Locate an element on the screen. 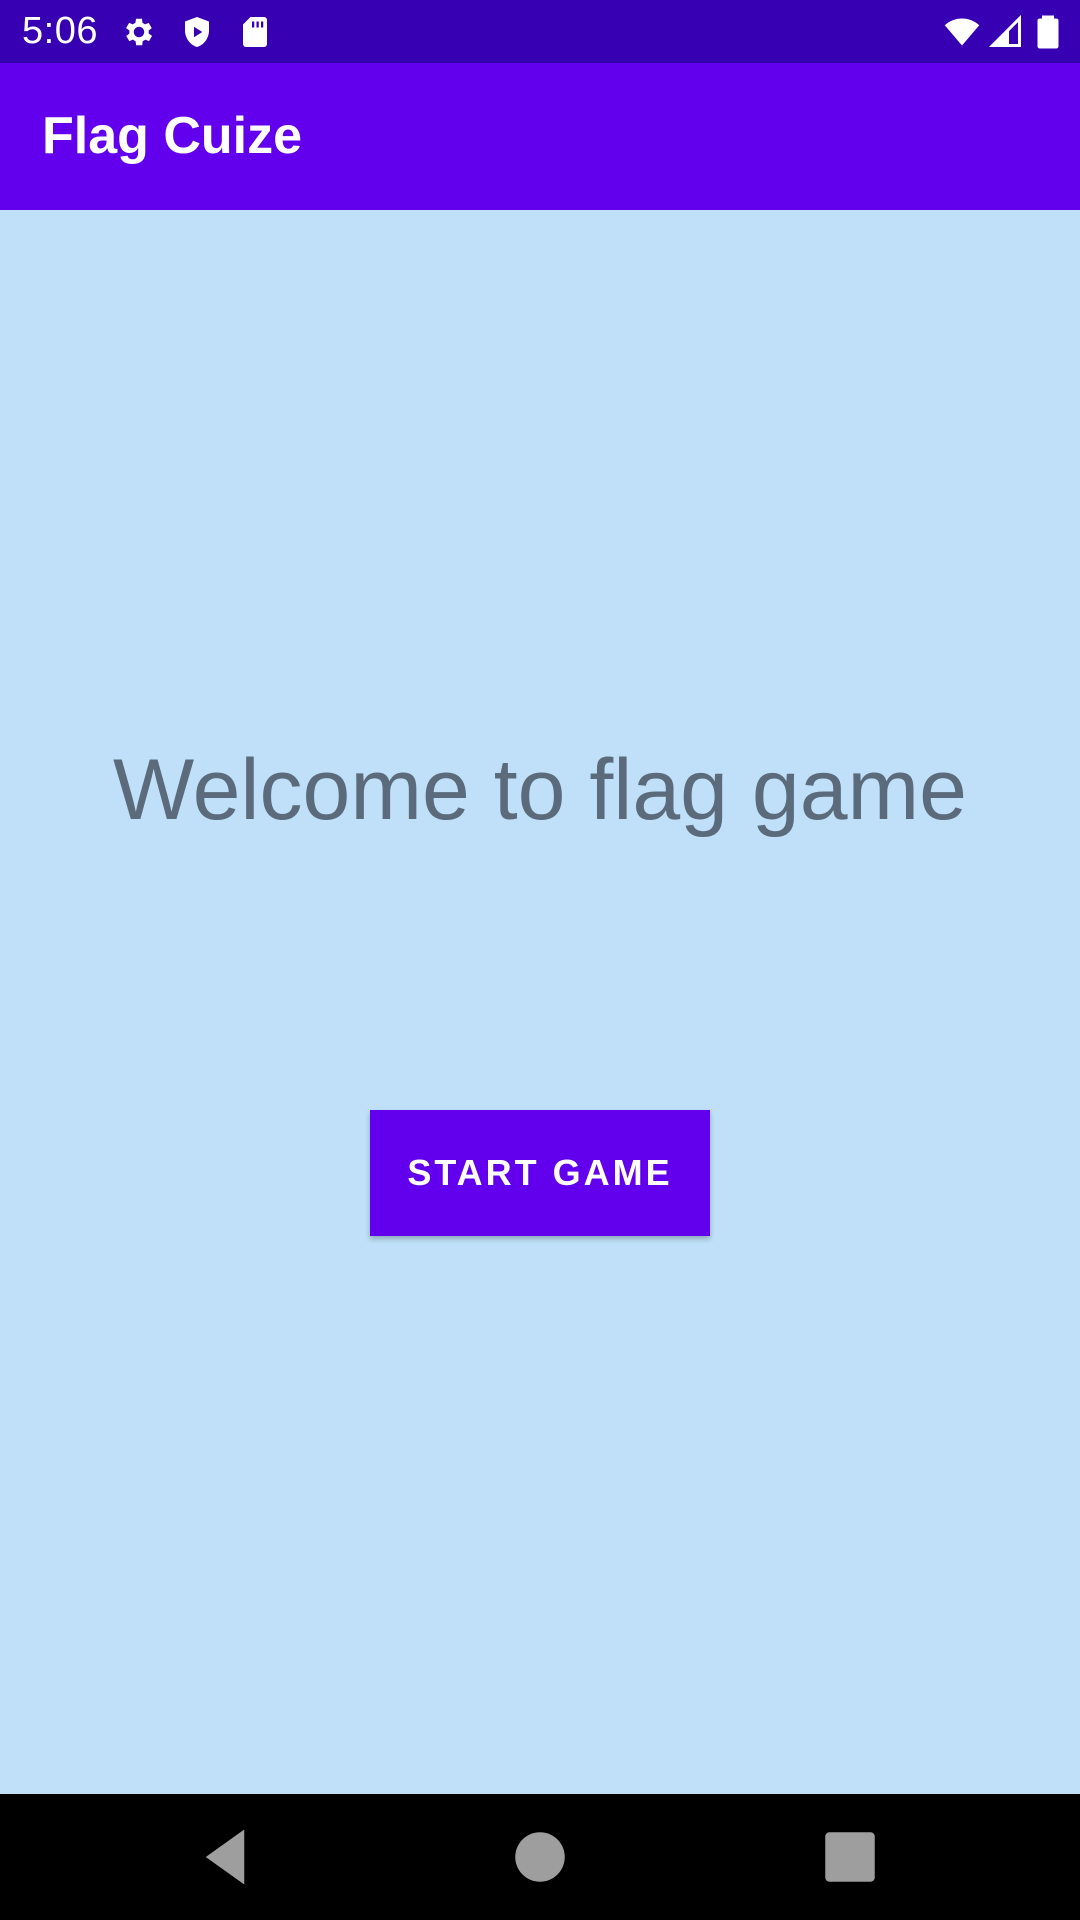  start-game-button: START GAME is located at coordinates (540, 1173).